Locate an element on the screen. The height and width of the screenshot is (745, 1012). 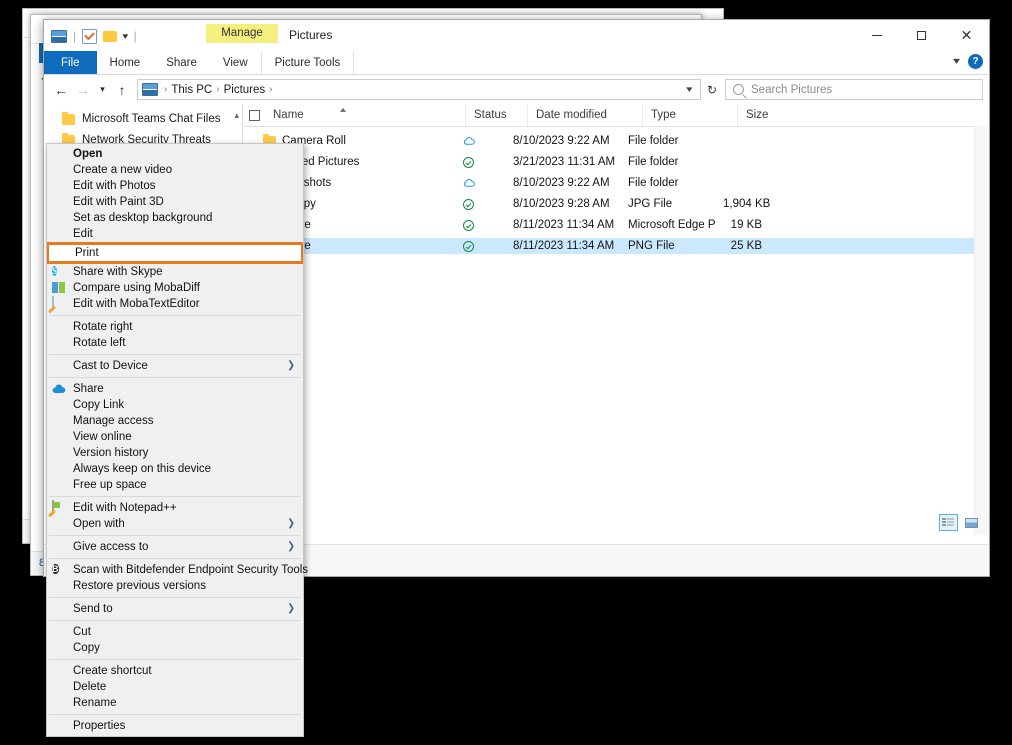
nav-item-teams-chat-files: Microsoft Teams Chat Files is located at coordinates (143, 119).